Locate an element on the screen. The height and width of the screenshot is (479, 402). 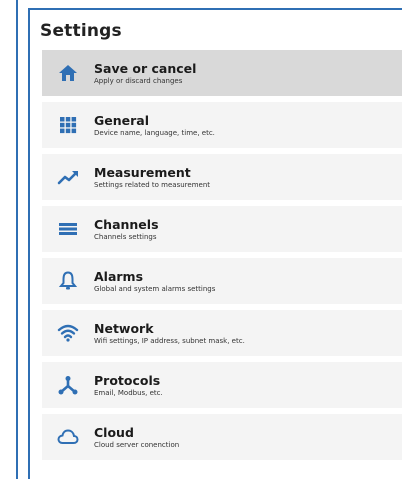
menu-item-description: Settings related to measurement is located at coordinates (152, 185).